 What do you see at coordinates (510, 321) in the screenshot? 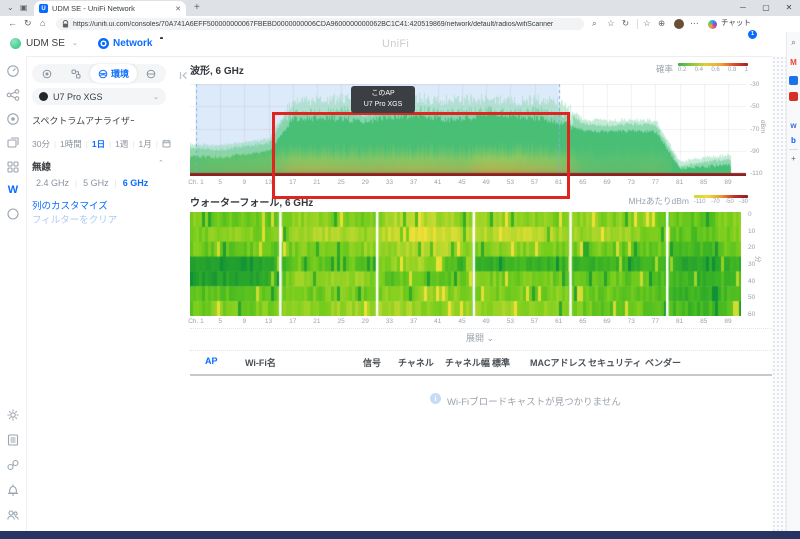
I see `axis-label: 53` at bounding box center [510, 321].